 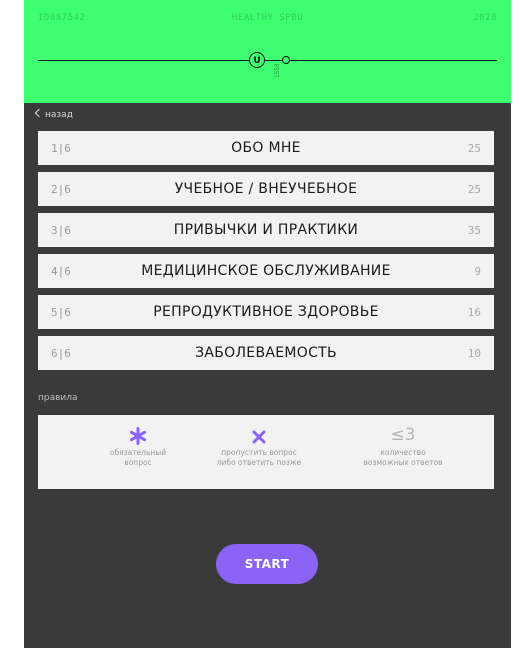 I want to click on section-title: МЕДИЦИНСКОЕ ОБСЛУЖИВАНИЕ, so click(x=266, y=271).